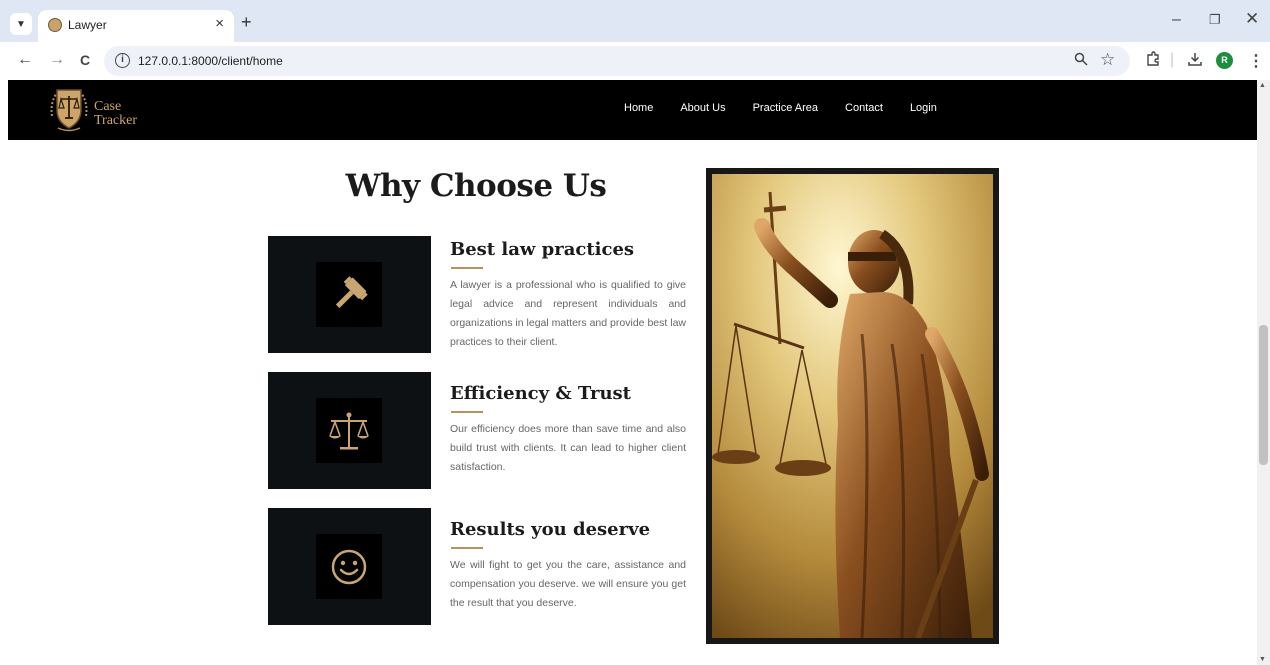  Describe the element at coordinates (210, 61) in the screenshot. I see `url-text: 127.0.0.1:8000/client/home` at that location.